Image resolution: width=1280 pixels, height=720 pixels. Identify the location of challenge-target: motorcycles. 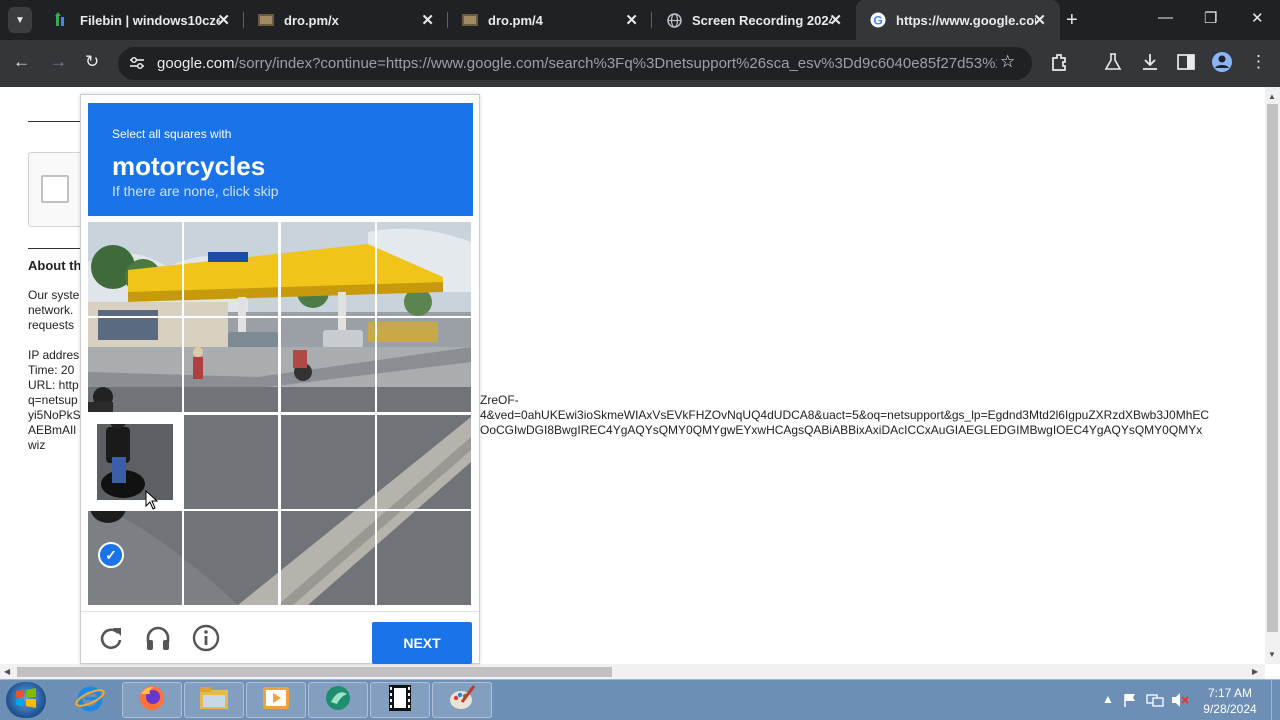
(189, 166).